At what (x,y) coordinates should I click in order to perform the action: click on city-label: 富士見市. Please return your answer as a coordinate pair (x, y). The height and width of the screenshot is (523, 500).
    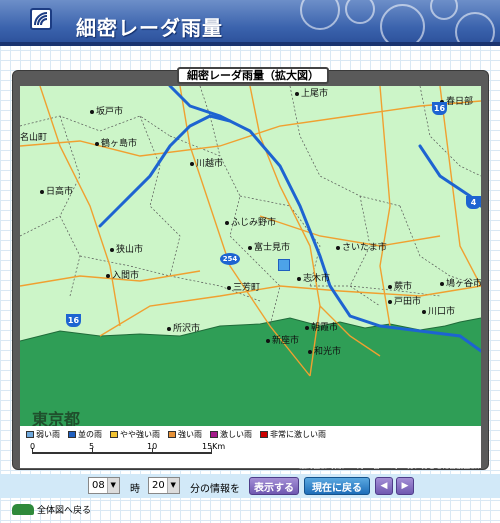
    Looking at the image, I should click on (269, 246).